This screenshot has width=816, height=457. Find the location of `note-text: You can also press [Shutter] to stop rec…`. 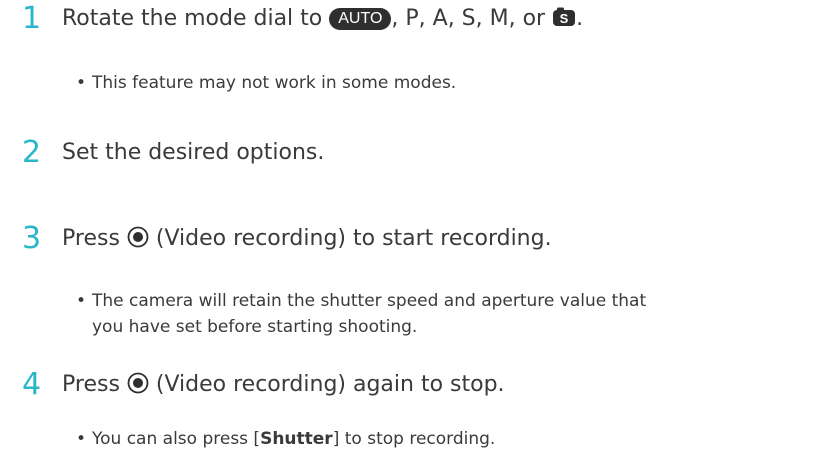

note-text: You can also press [Shutter] to stop rec… is located at coordinates (434, 439).